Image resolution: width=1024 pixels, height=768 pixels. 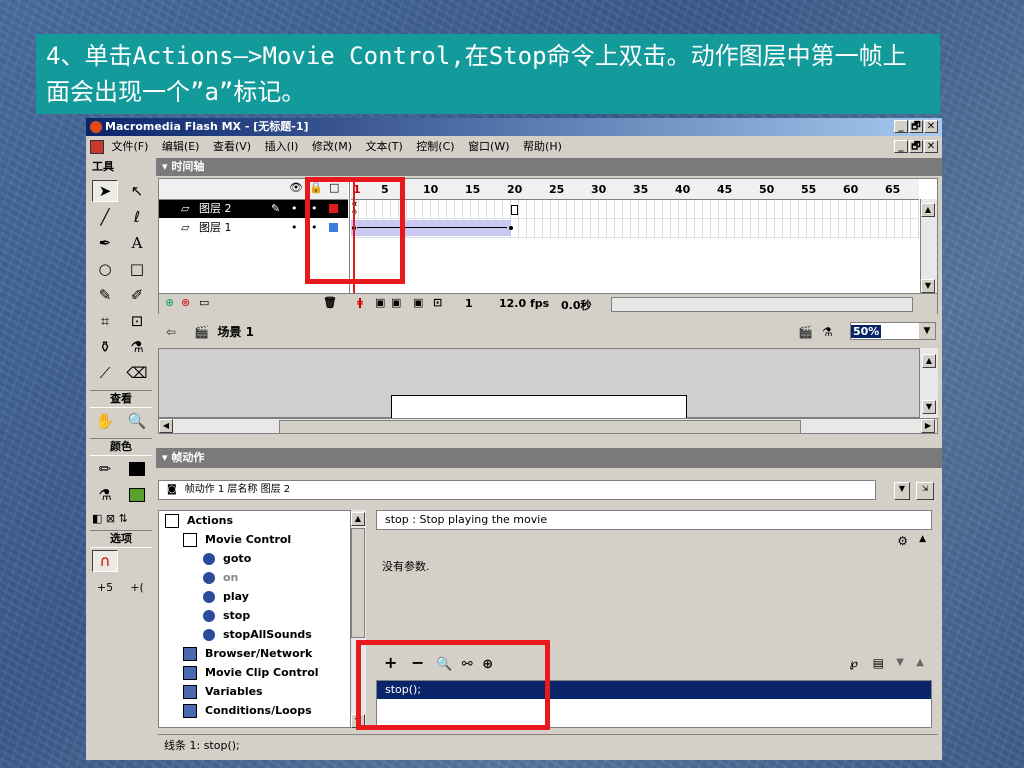 What do you see at coordinates (137, 269) in the screenshot?
I see `rectangle-tool-icon: □` at bounding box center [137, 269].